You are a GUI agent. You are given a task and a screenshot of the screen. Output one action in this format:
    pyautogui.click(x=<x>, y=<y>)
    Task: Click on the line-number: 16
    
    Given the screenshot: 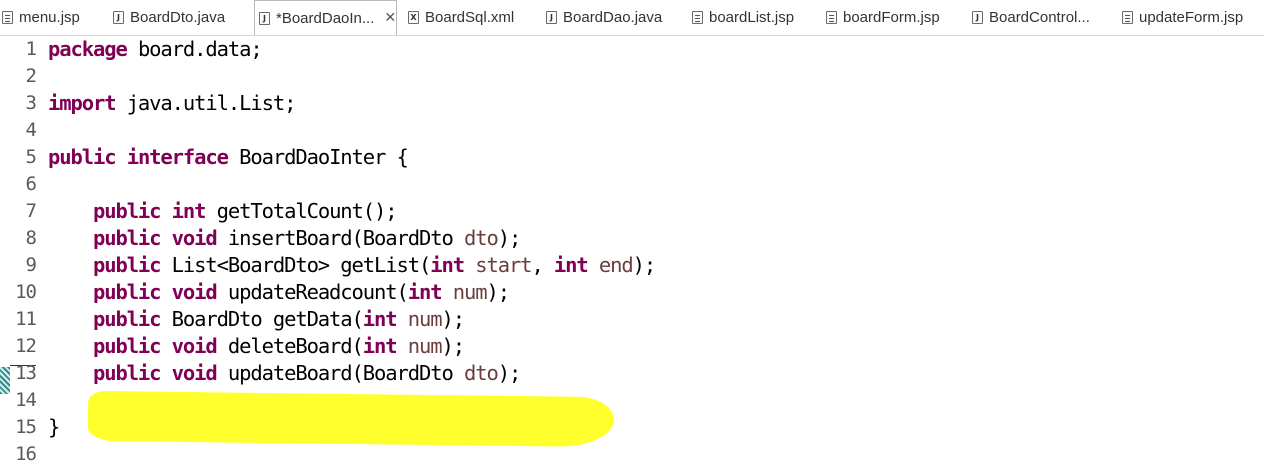 What is the action you would take?
    pyautogui.click(x=26, y=454)
    